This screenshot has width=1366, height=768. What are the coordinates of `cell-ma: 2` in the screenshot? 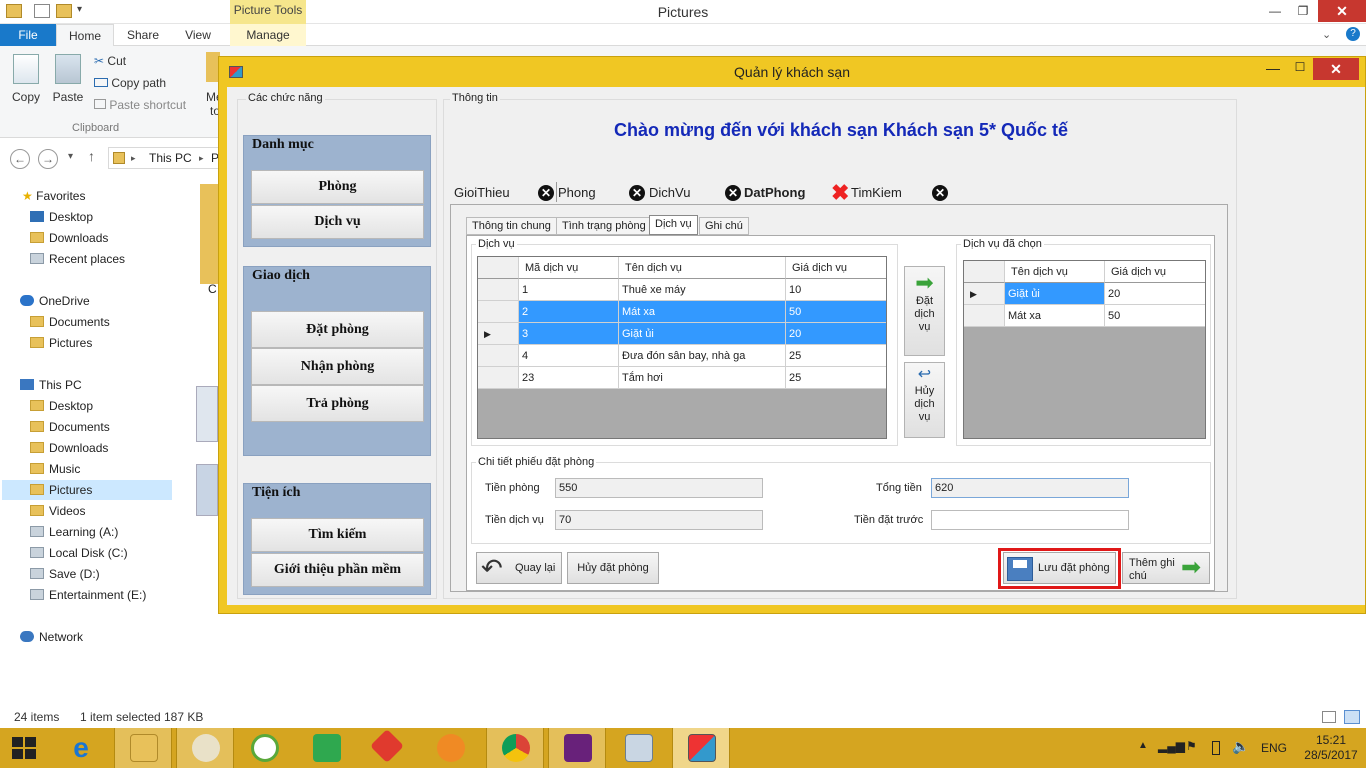 It's located at (569, 312).